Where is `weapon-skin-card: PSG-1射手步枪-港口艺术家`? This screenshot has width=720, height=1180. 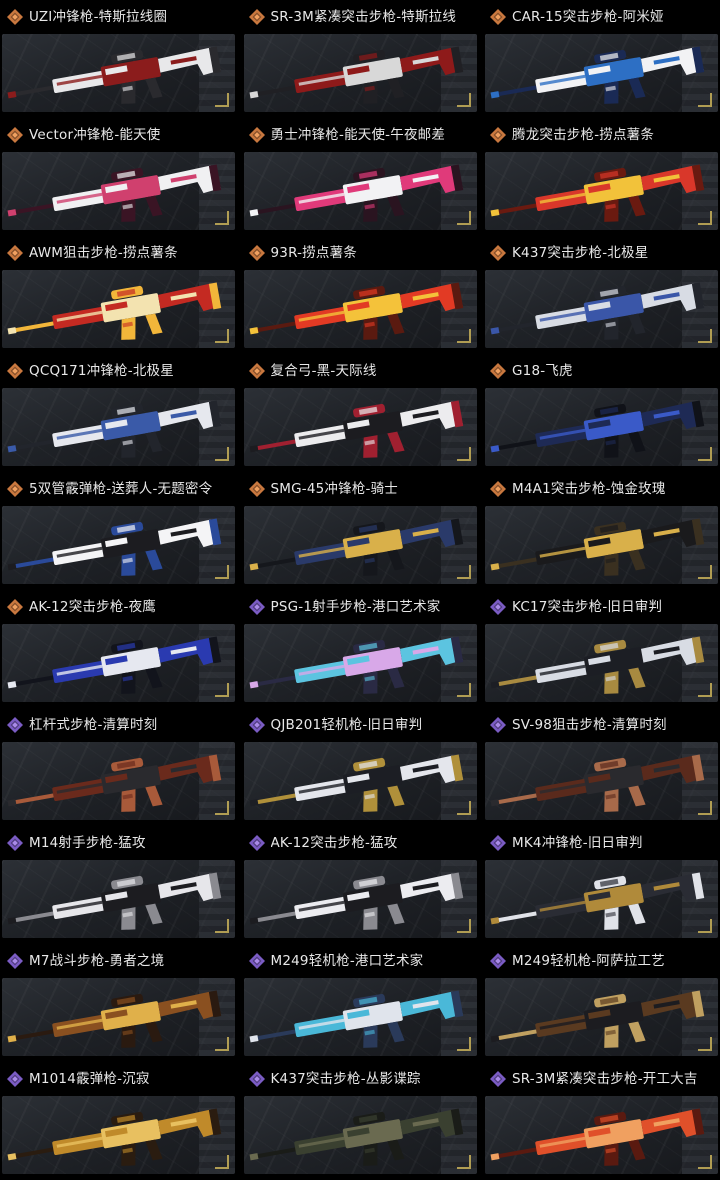 weapon-skin-card: PSG-1射手步枪-港口艺术家 is located at coordinates (360, 649).